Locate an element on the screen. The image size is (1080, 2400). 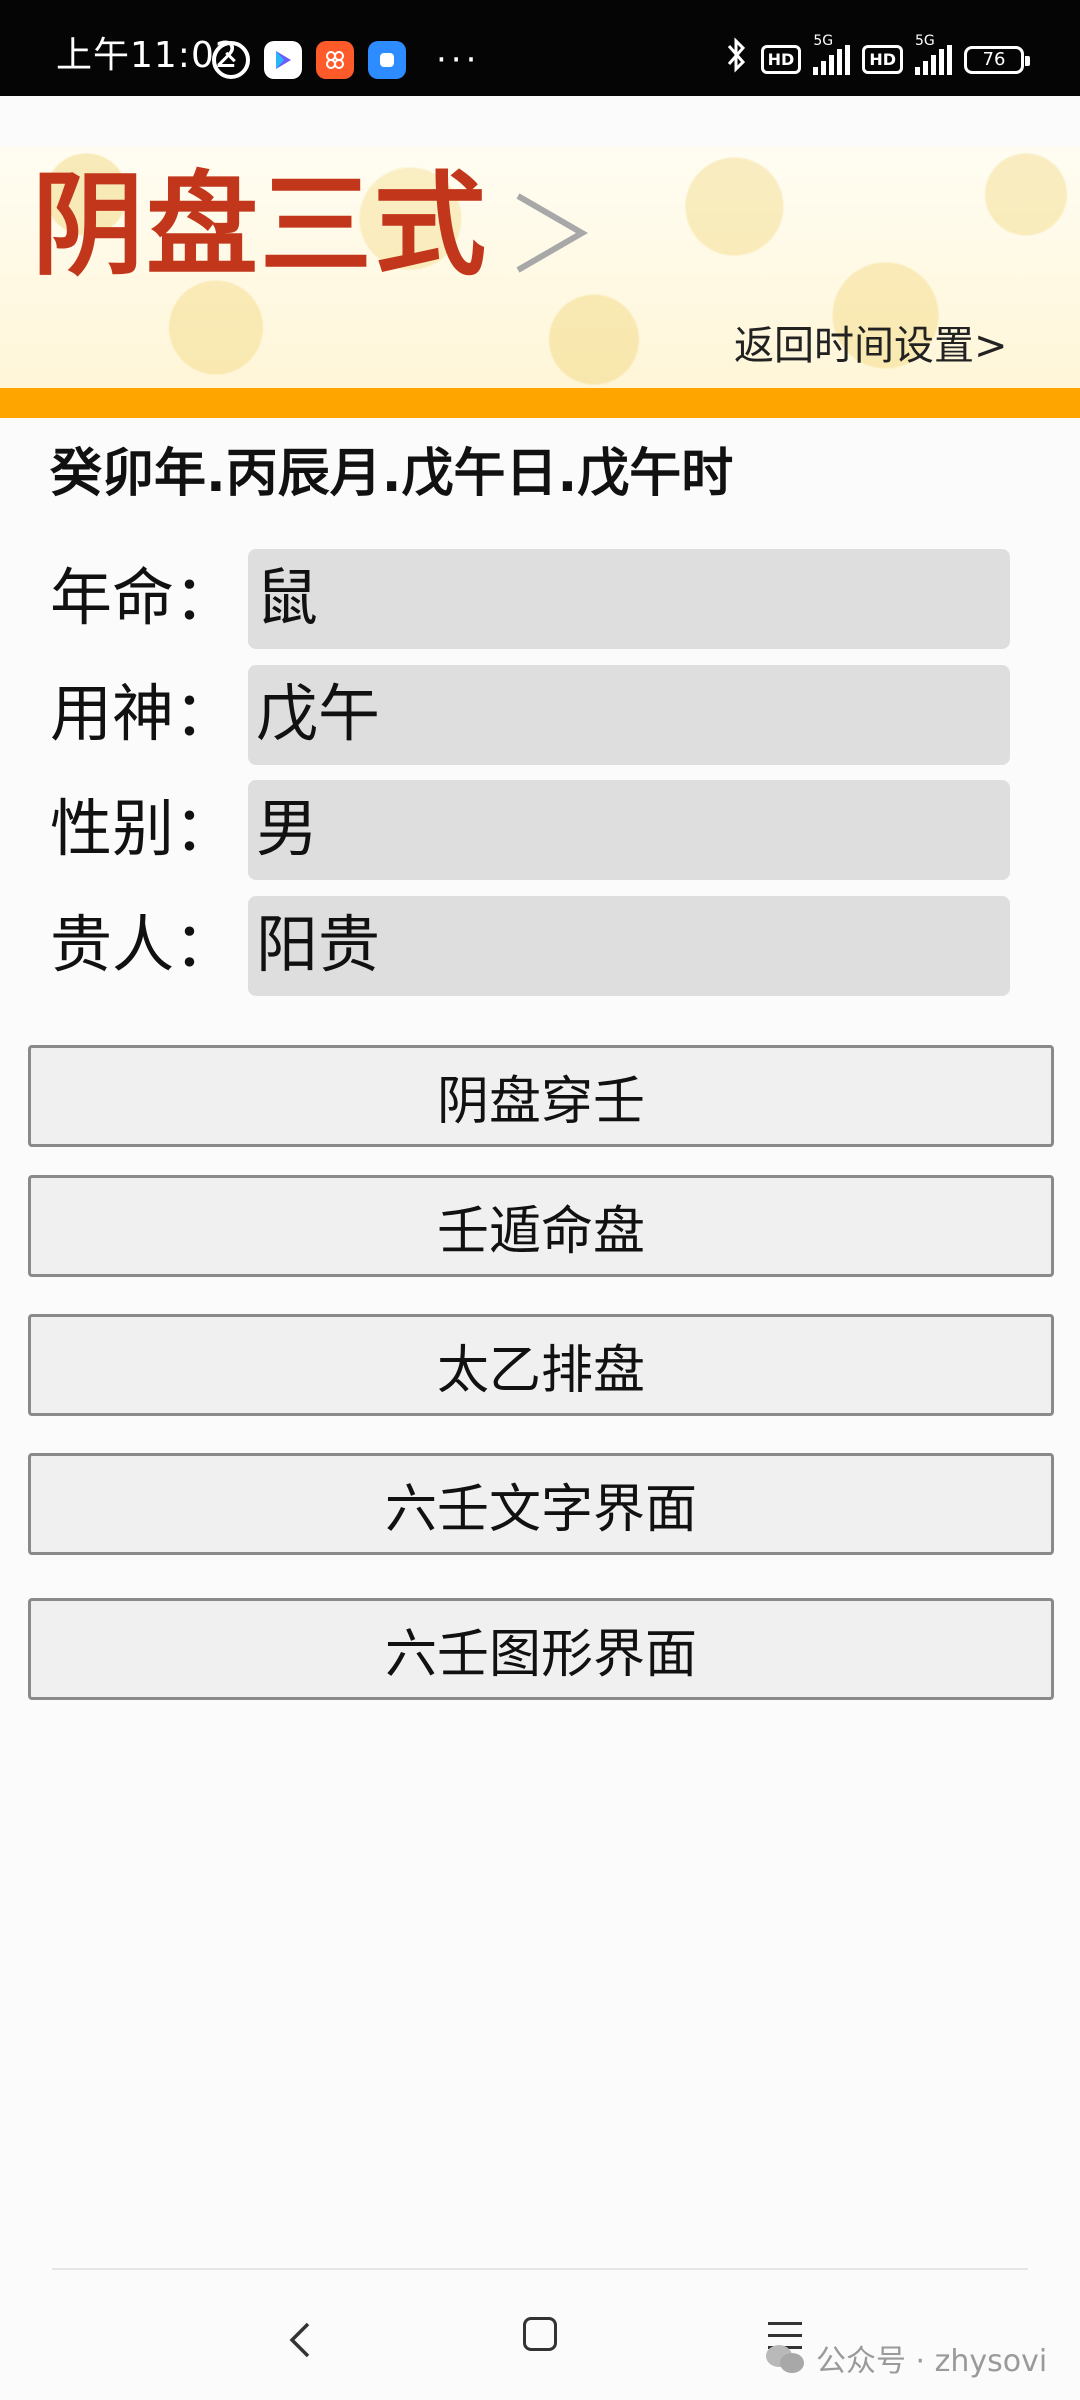
more-notifications-icon: ··· is located at coordinates (458, 60).